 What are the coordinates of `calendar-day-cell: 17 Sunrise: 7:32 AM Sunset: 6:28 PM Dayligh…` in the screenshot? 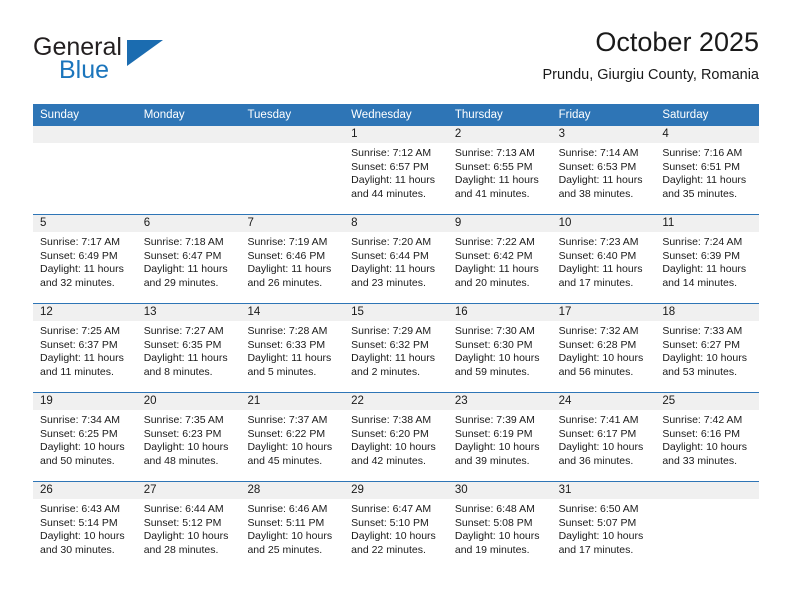 It's located at (603, 348).